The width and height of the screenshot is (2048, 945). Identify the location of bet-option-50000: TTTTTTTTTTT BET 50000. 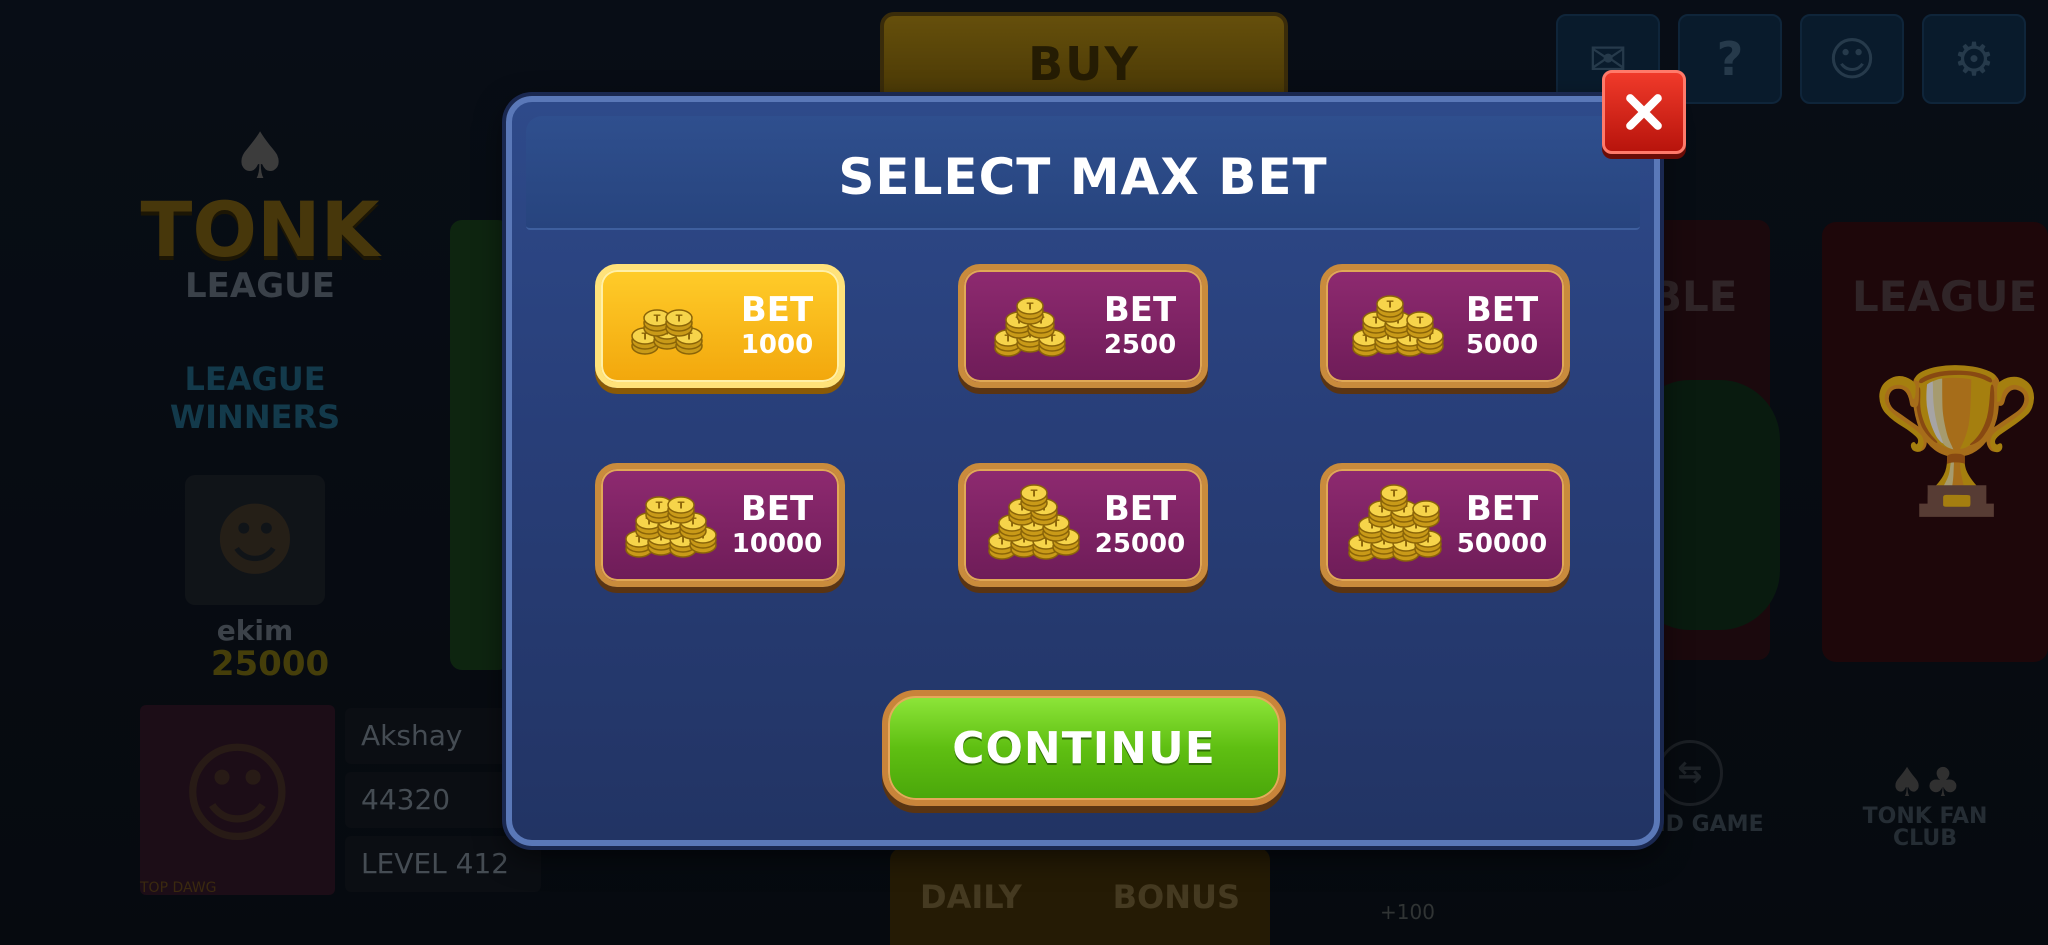
(1445, 525).